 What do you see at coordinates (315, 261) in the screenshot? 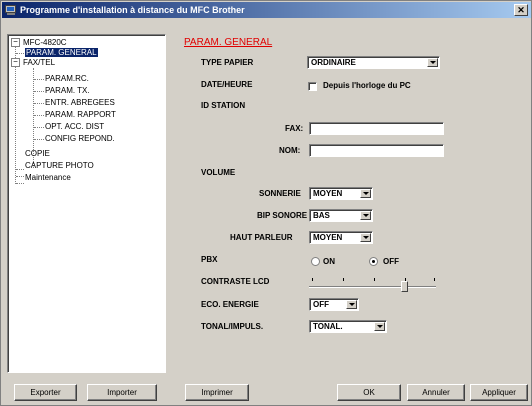
I see `pbx-on-radio` at bounding box center [315, 261].